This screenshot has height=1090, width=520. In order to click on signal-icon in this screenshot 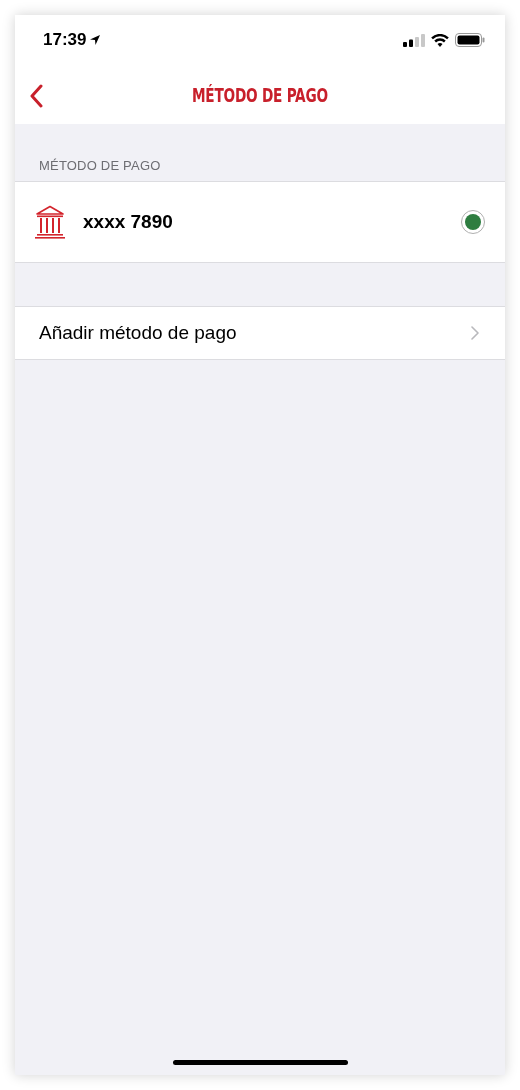, I will do `click(414, 40)`.